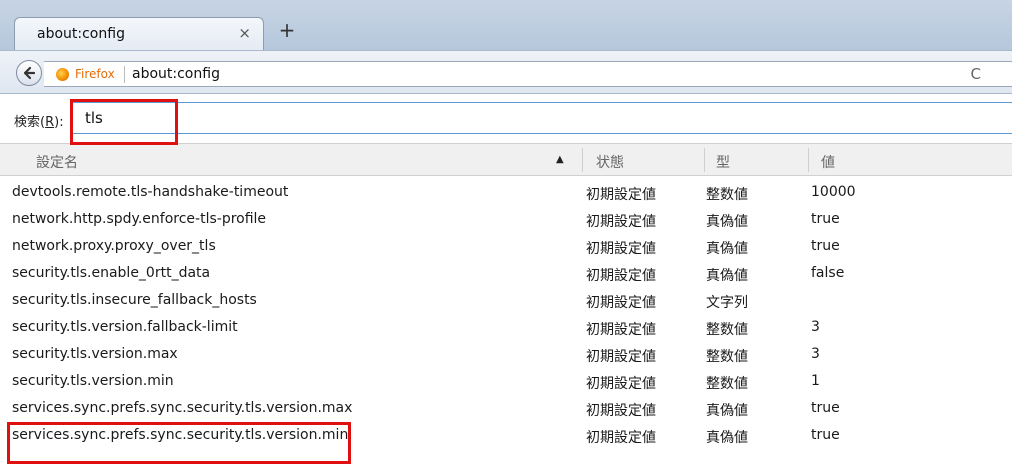 This screenshot has width=1012, height=469. I want to click on url-separator, so click(124, 74).